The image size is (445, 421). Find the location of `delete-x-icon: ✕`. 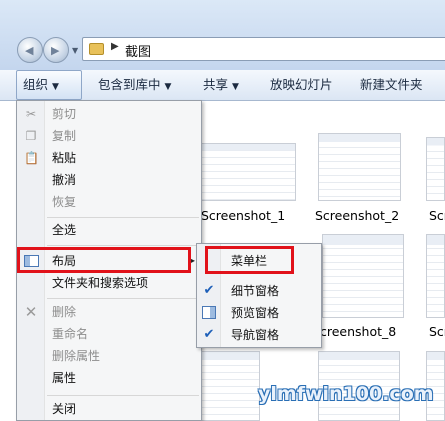

delete-x-icon: ✕ is located at coordinates (31, 312).